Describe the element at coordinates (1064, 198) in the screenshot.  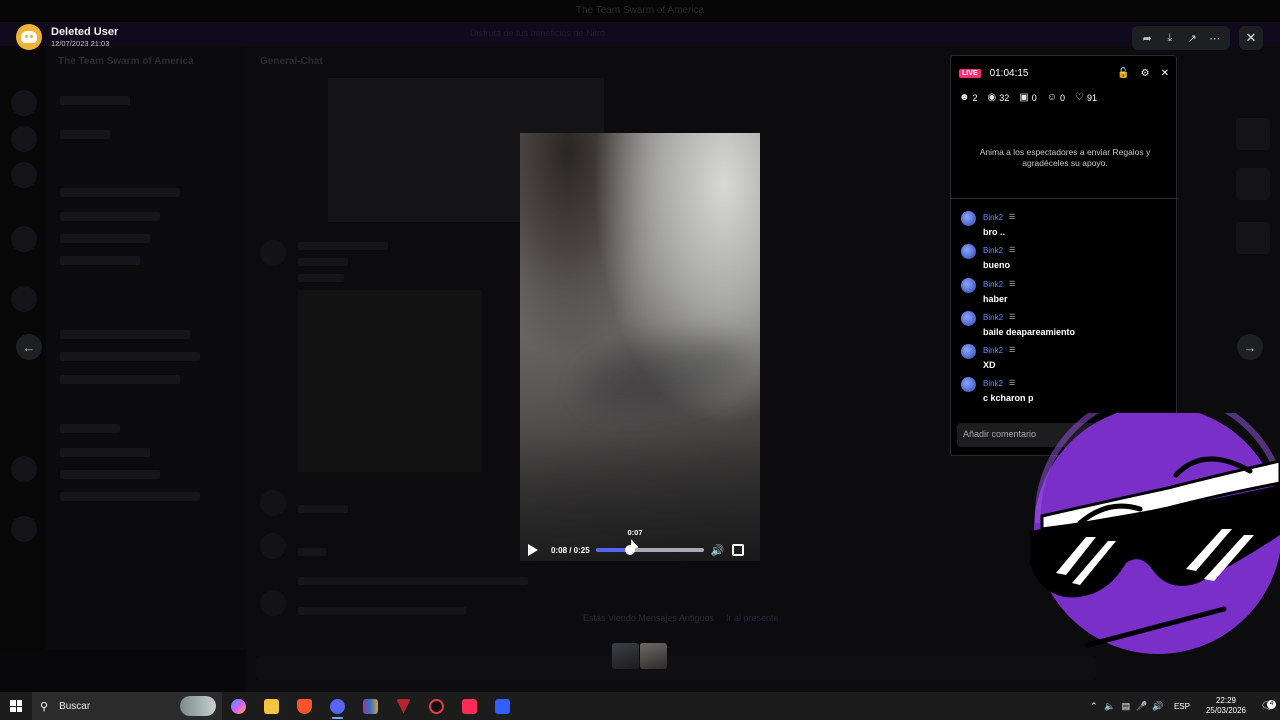
I see `divider` at that location.